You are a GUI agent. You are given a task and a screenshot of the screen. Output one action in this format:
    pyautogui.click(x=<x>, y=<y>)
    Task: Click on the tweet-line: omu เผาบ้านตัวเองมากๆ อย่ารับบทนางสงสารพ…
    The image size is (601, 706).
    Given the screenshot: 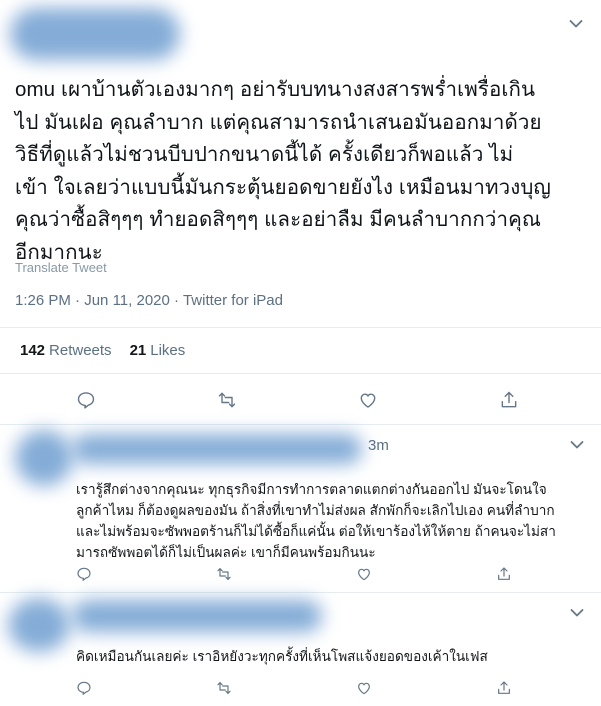 What is the action you would take?
    pyautogui.click(x=275, y=89)
    